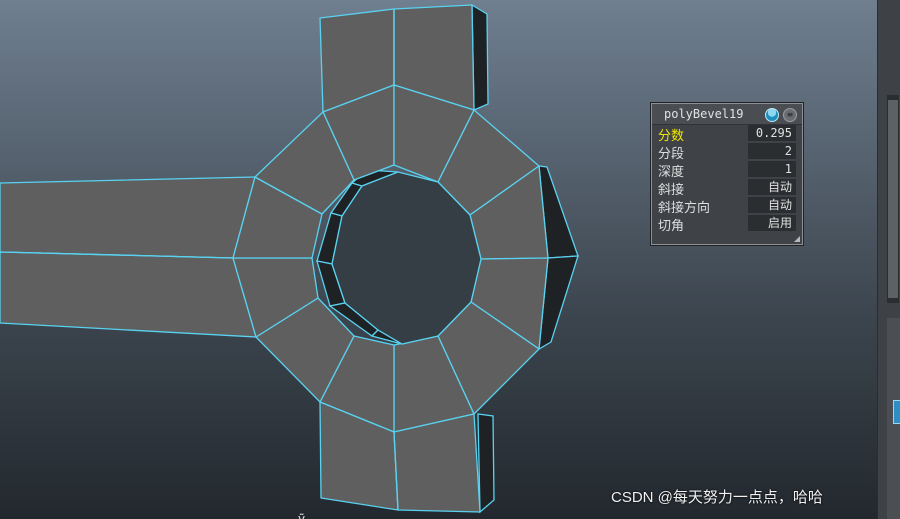  I want to click on attr-row-segments: 分段 2, so click(727, 152).